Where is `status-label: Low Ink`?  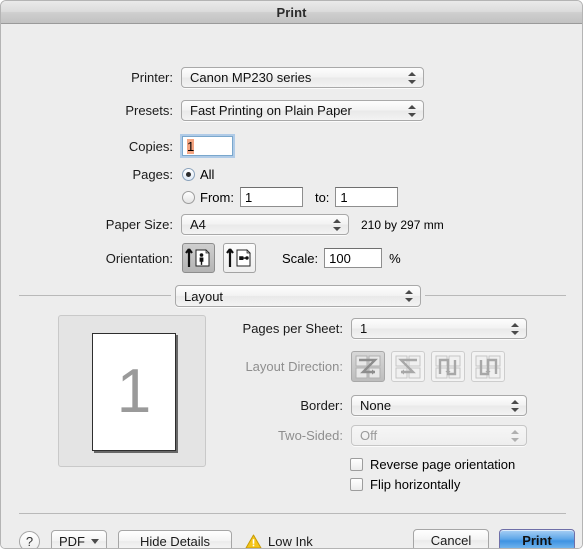
status-label: Low Ink is located at coordinates (290, 541).